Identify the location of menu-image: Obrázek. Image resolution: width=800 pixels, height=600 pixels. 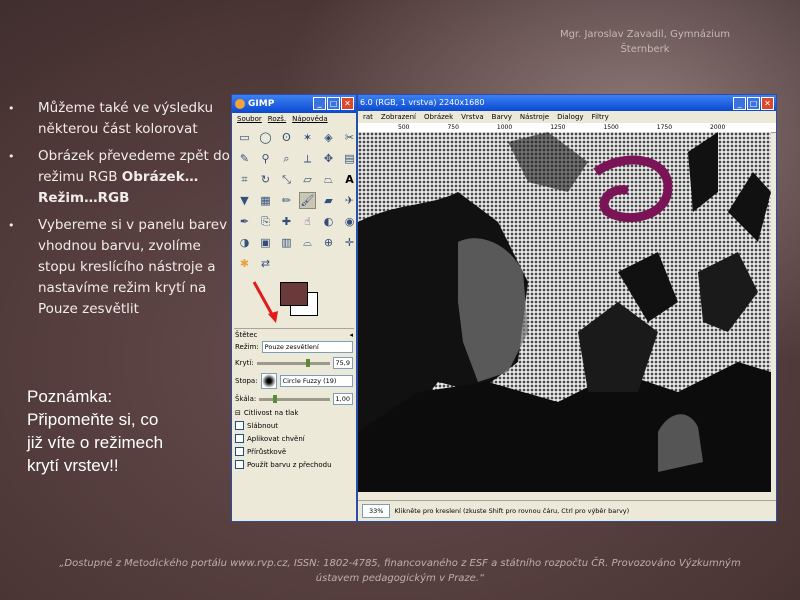
(438, 117).